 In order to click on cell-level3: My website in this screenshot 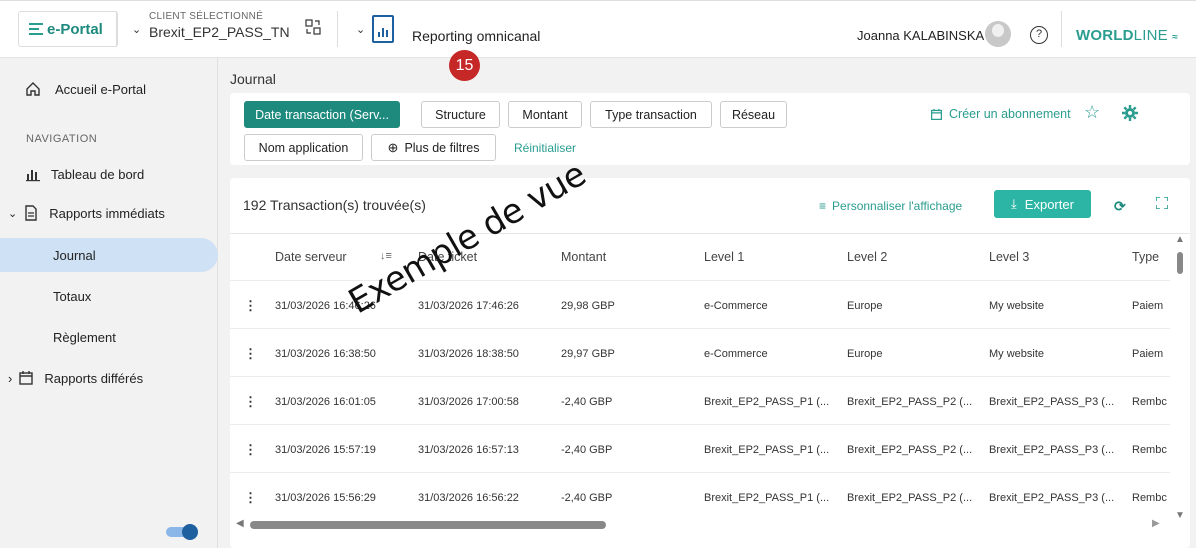, I will do `click(1017, 354)`.